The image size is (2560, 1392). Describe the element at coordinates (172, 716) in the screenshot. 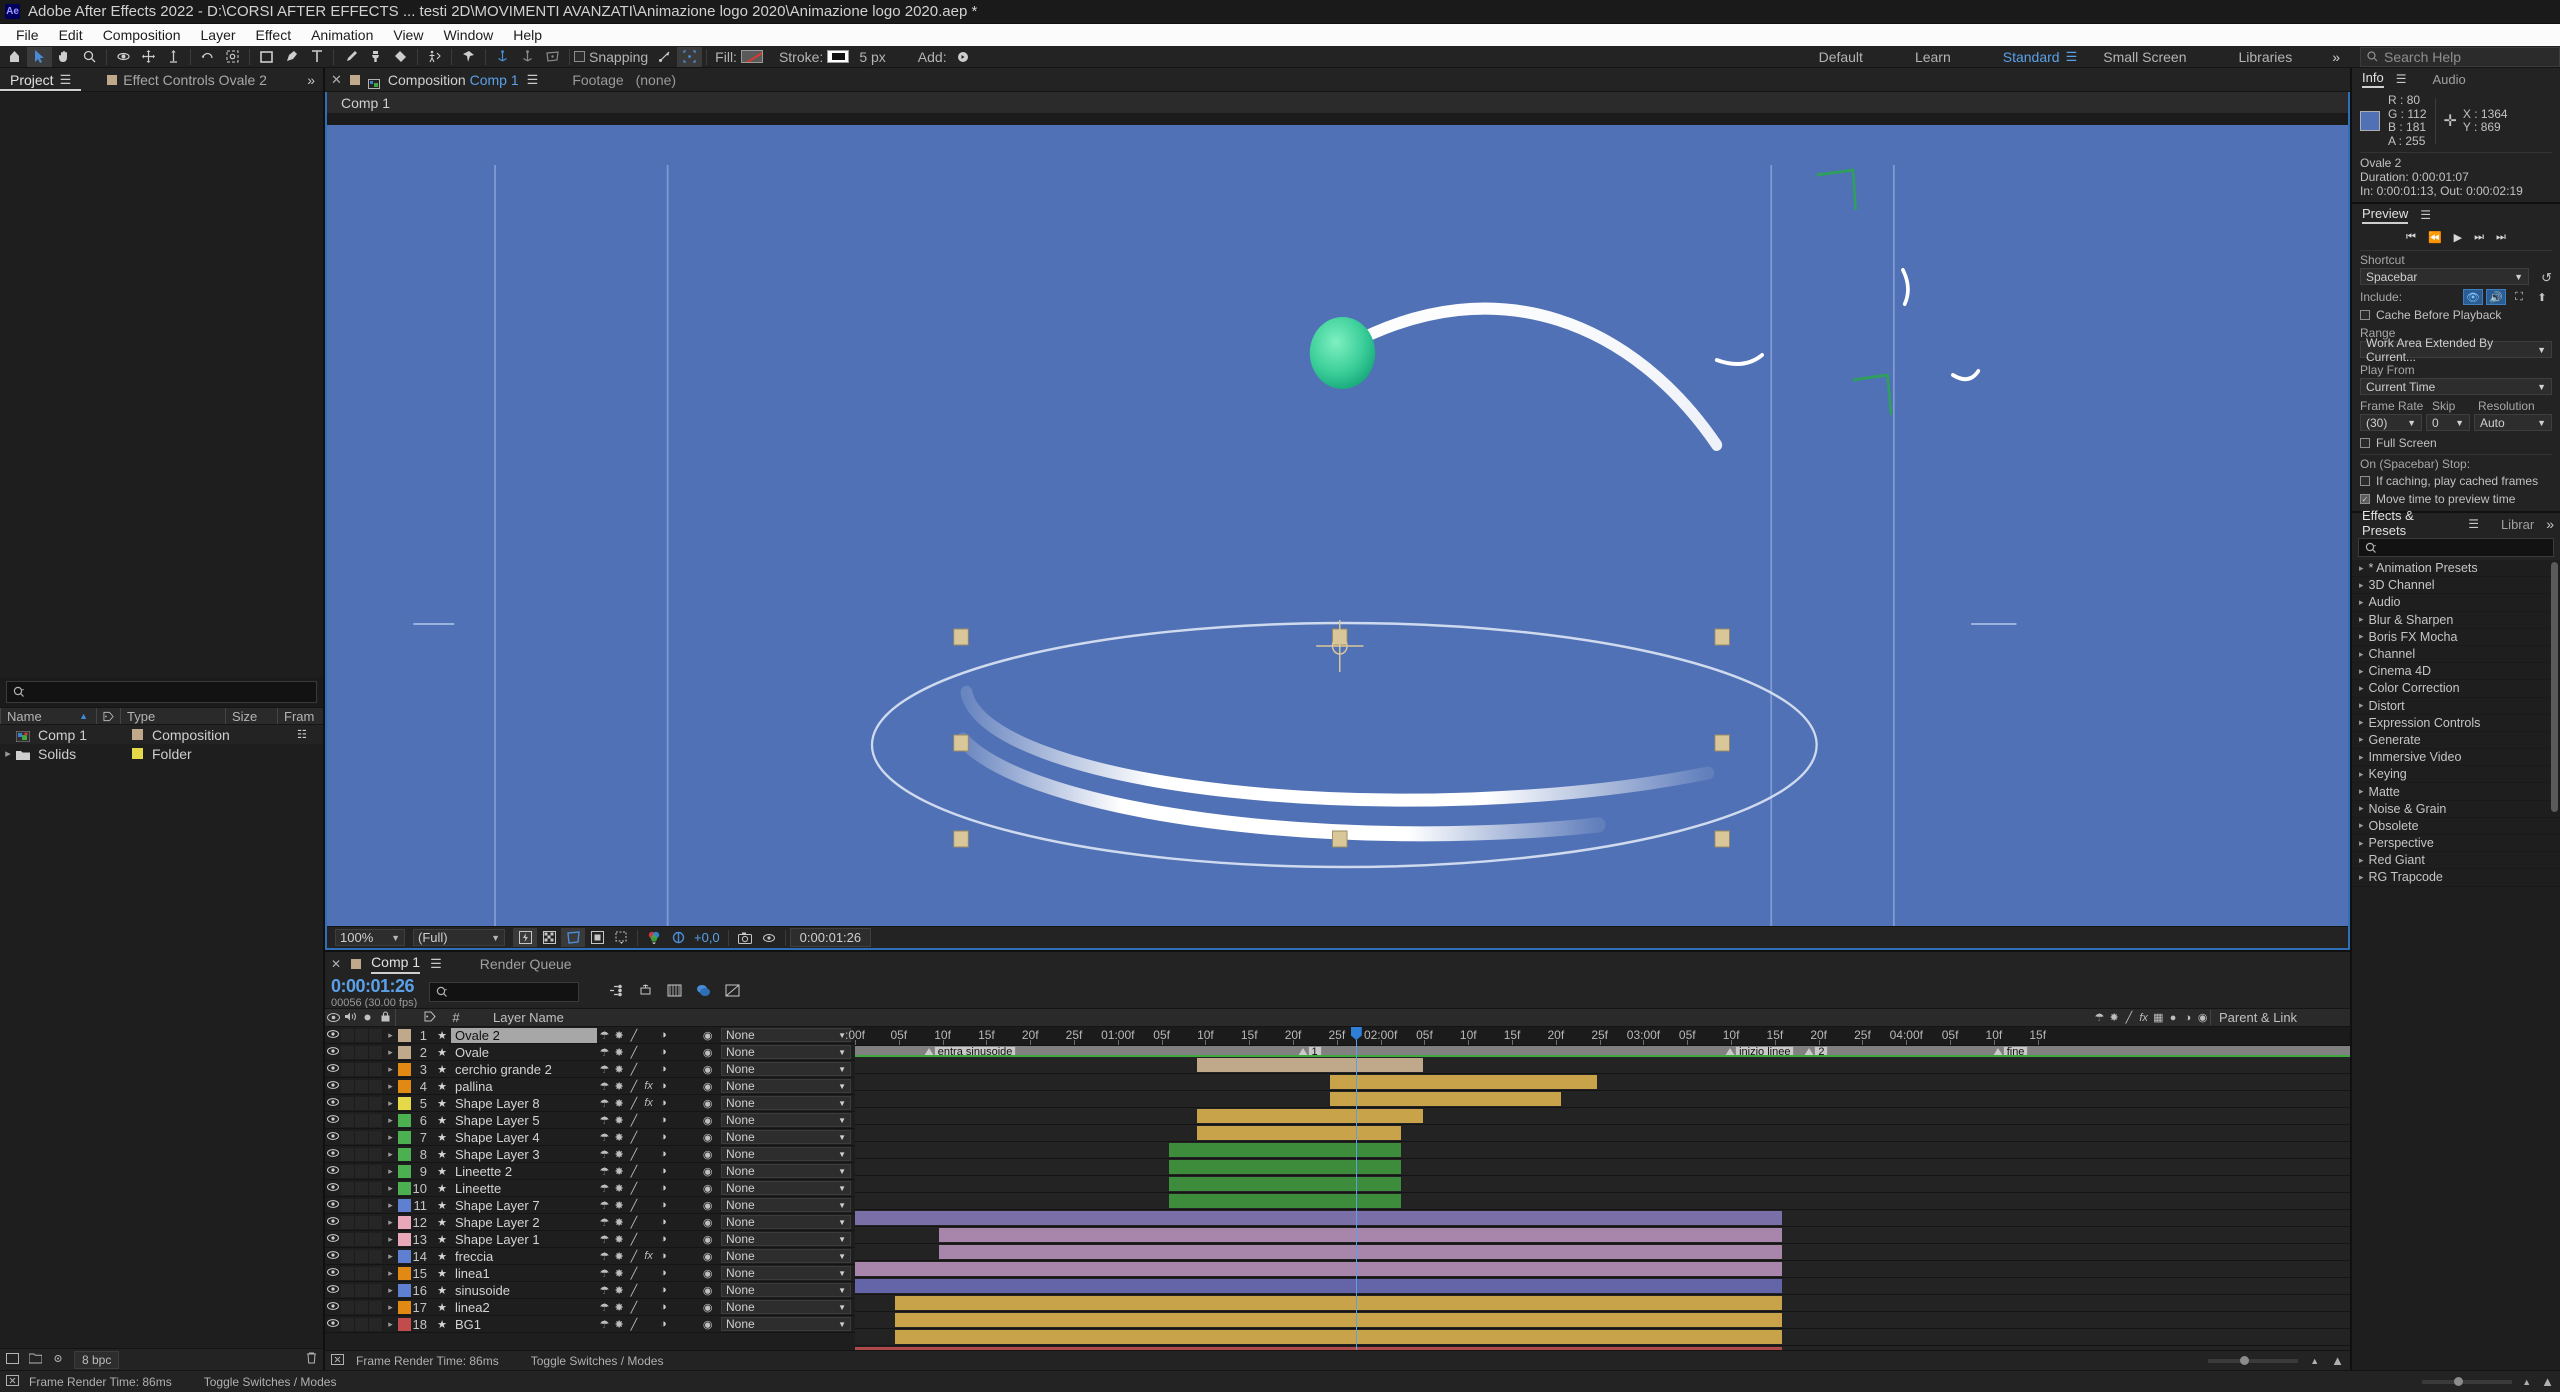

I see `col-type: Type` at that location.